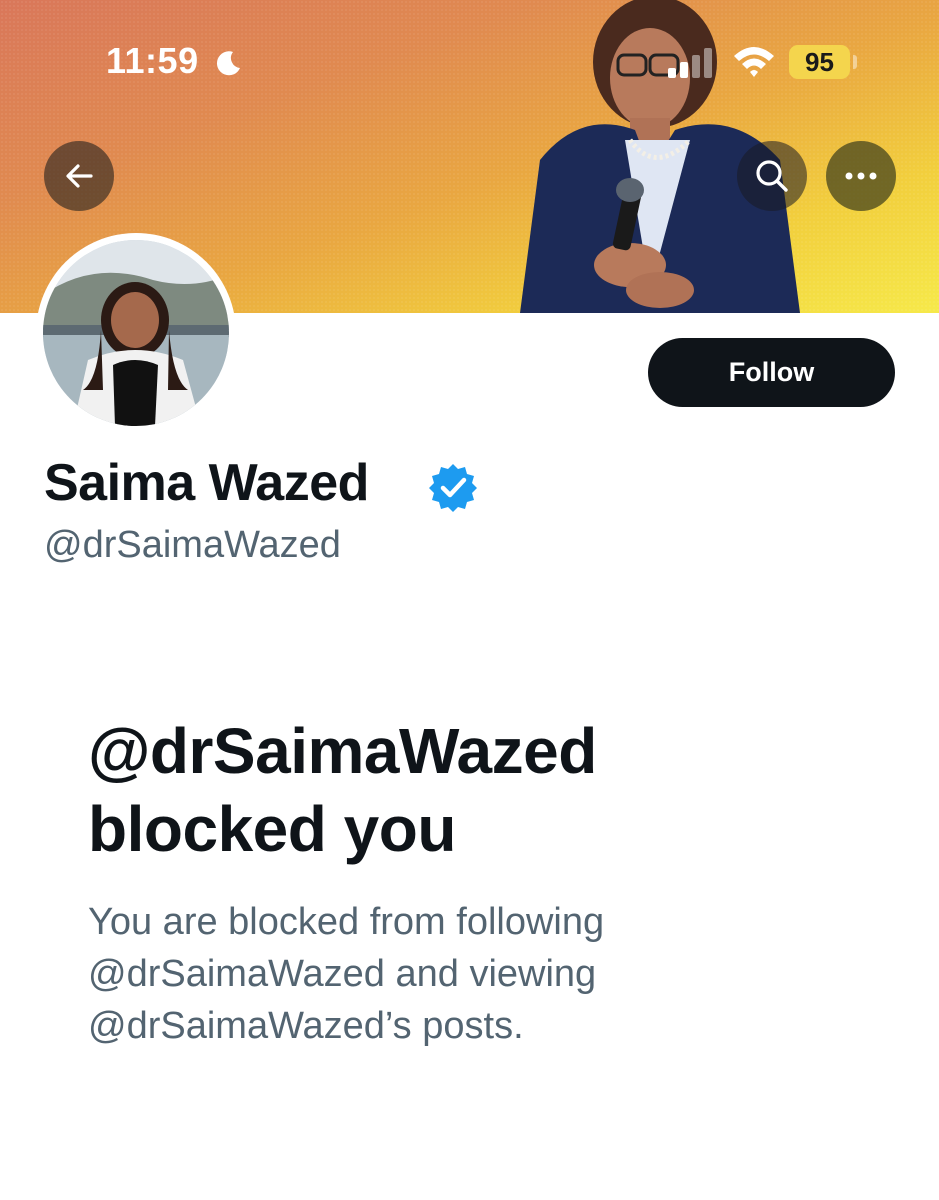 The height and width of the screenshot is (1200, 939). I want to click on search-icon, so click(772, 176).